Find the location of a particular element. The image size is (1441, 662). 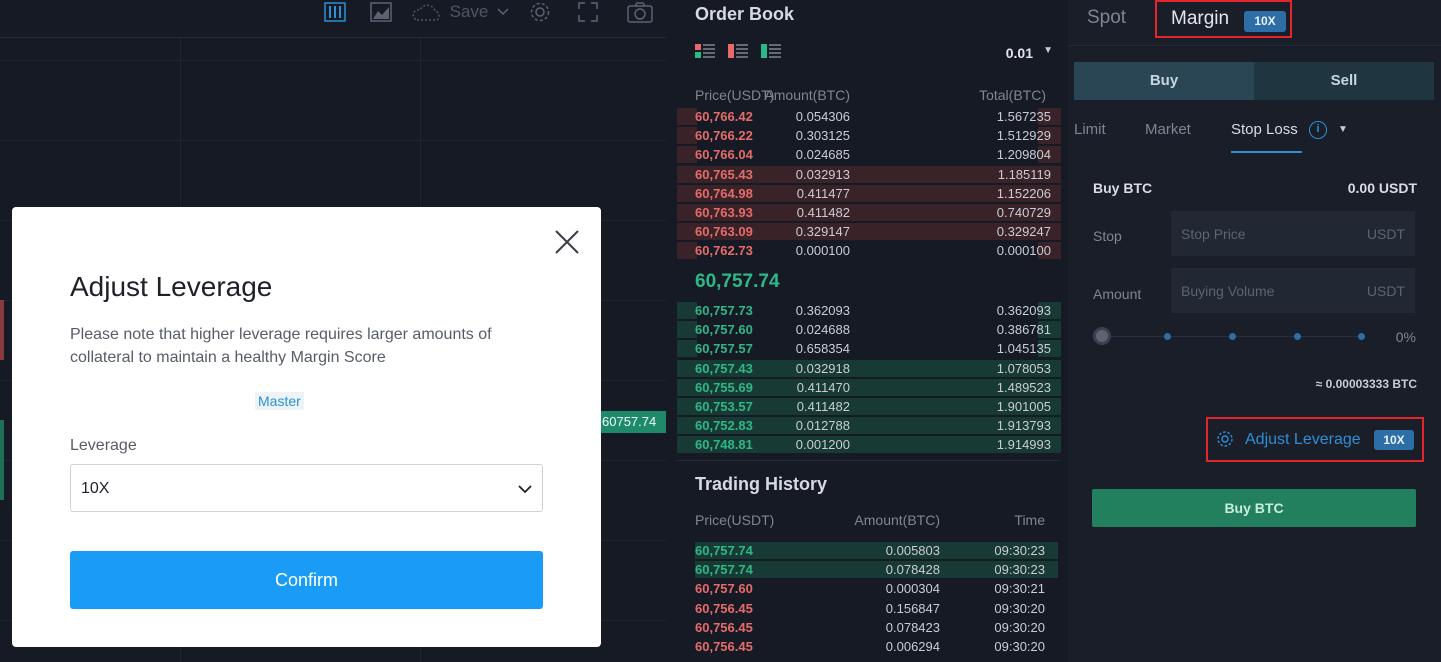

close-icon is located at coordinates (567, 242).